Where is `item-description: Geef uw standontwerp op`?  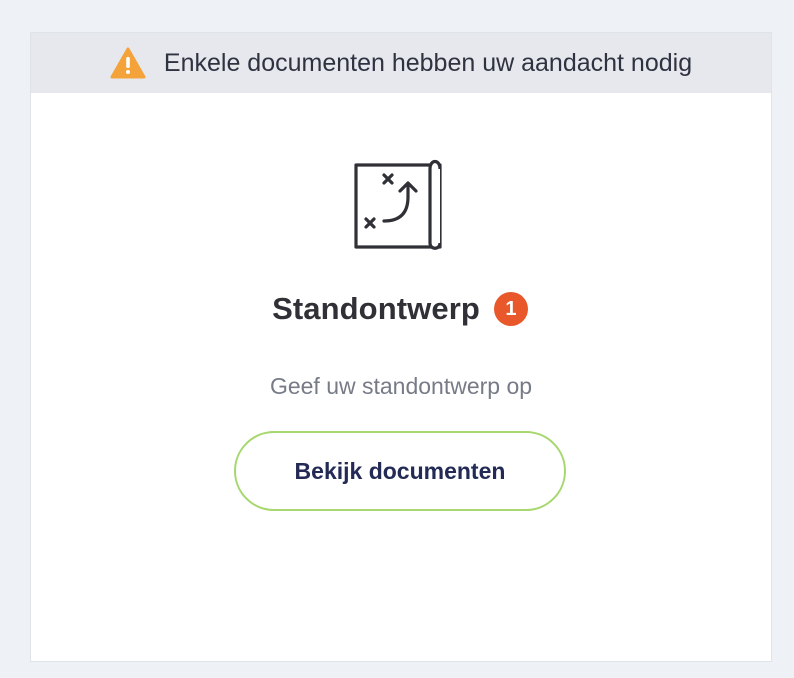 item-description: Geef uw standontwerp op is located at coordinates (401, 386).